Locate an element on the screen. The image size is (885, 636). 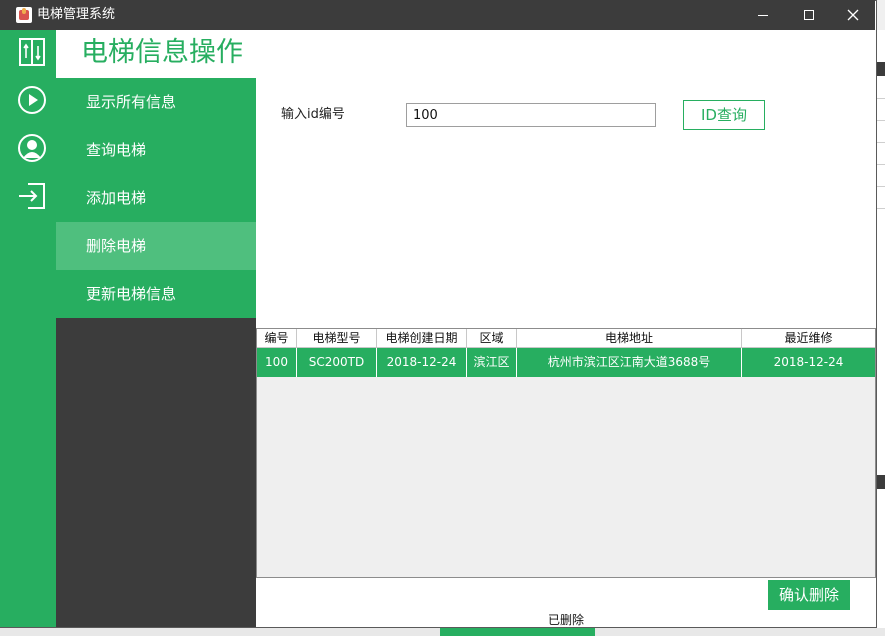
java-app-icon is located at coordinates (24, 15).